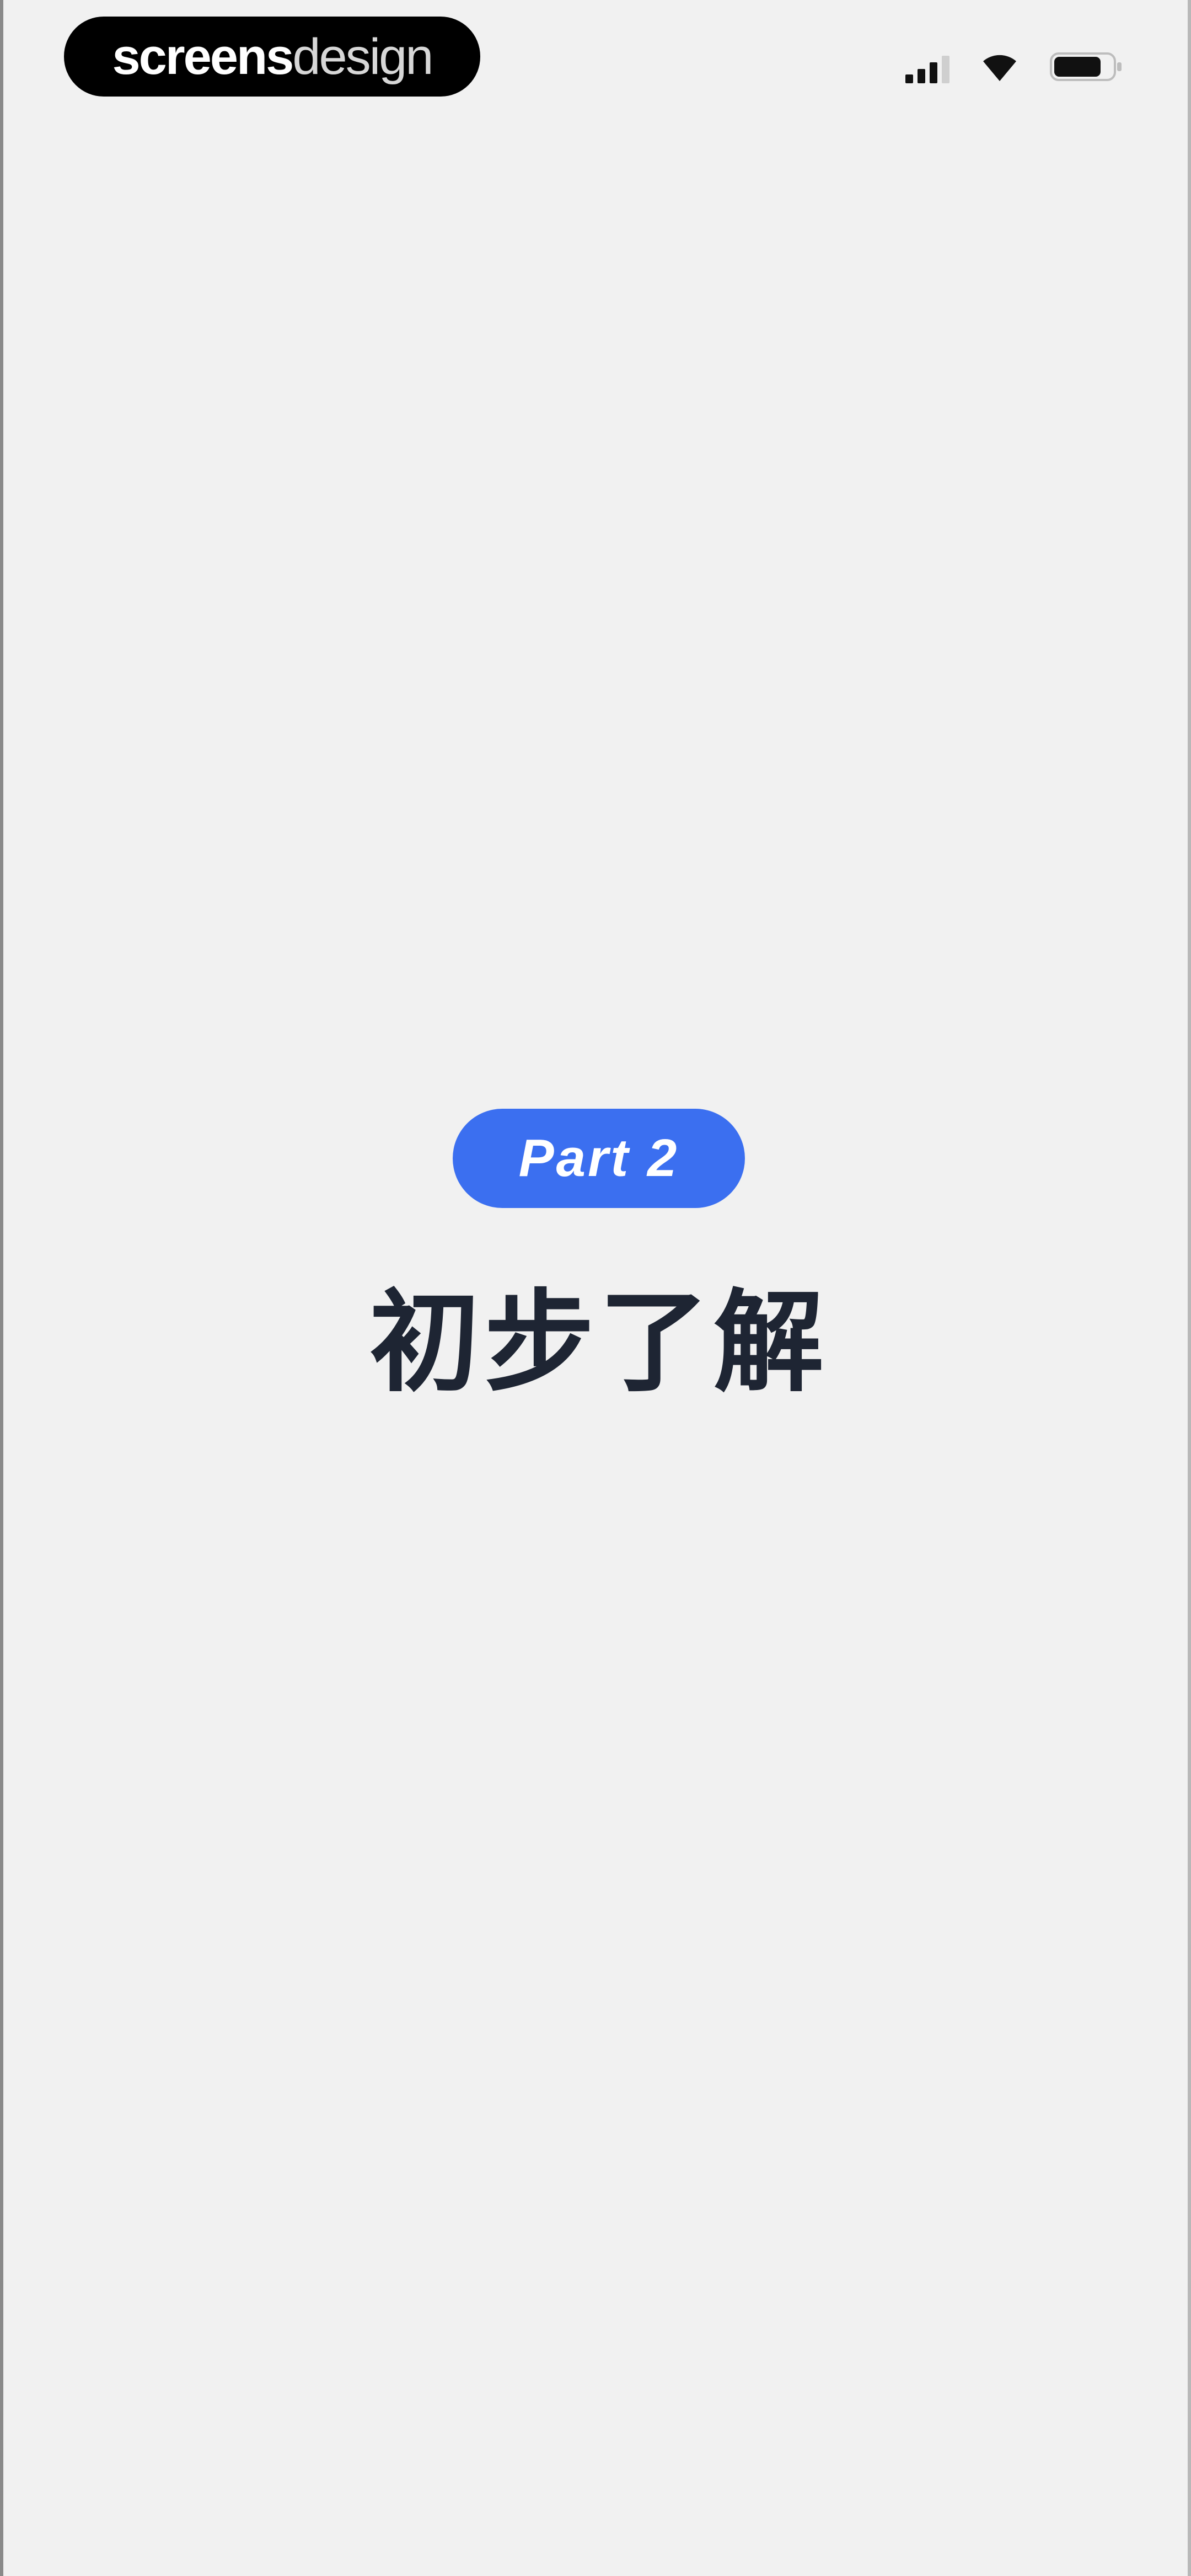 The width and height of the screenshot is (1191, 2576). What do you see at coordinates (363, 56) in the screenshot?
I see `brand-logo-part2: design` at bounding box center [363, 56].